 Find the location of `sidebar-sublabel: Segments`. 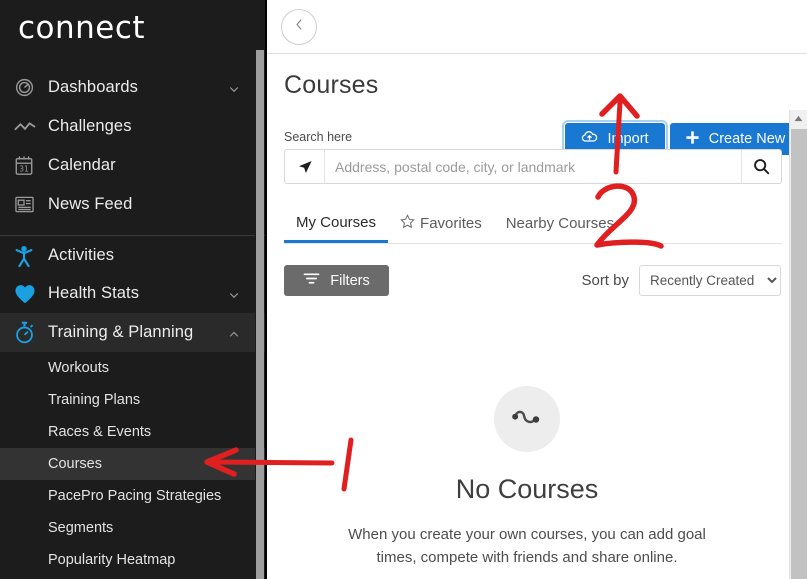

sidebar-sublabel: Segments is located at coordinates (81, 528).